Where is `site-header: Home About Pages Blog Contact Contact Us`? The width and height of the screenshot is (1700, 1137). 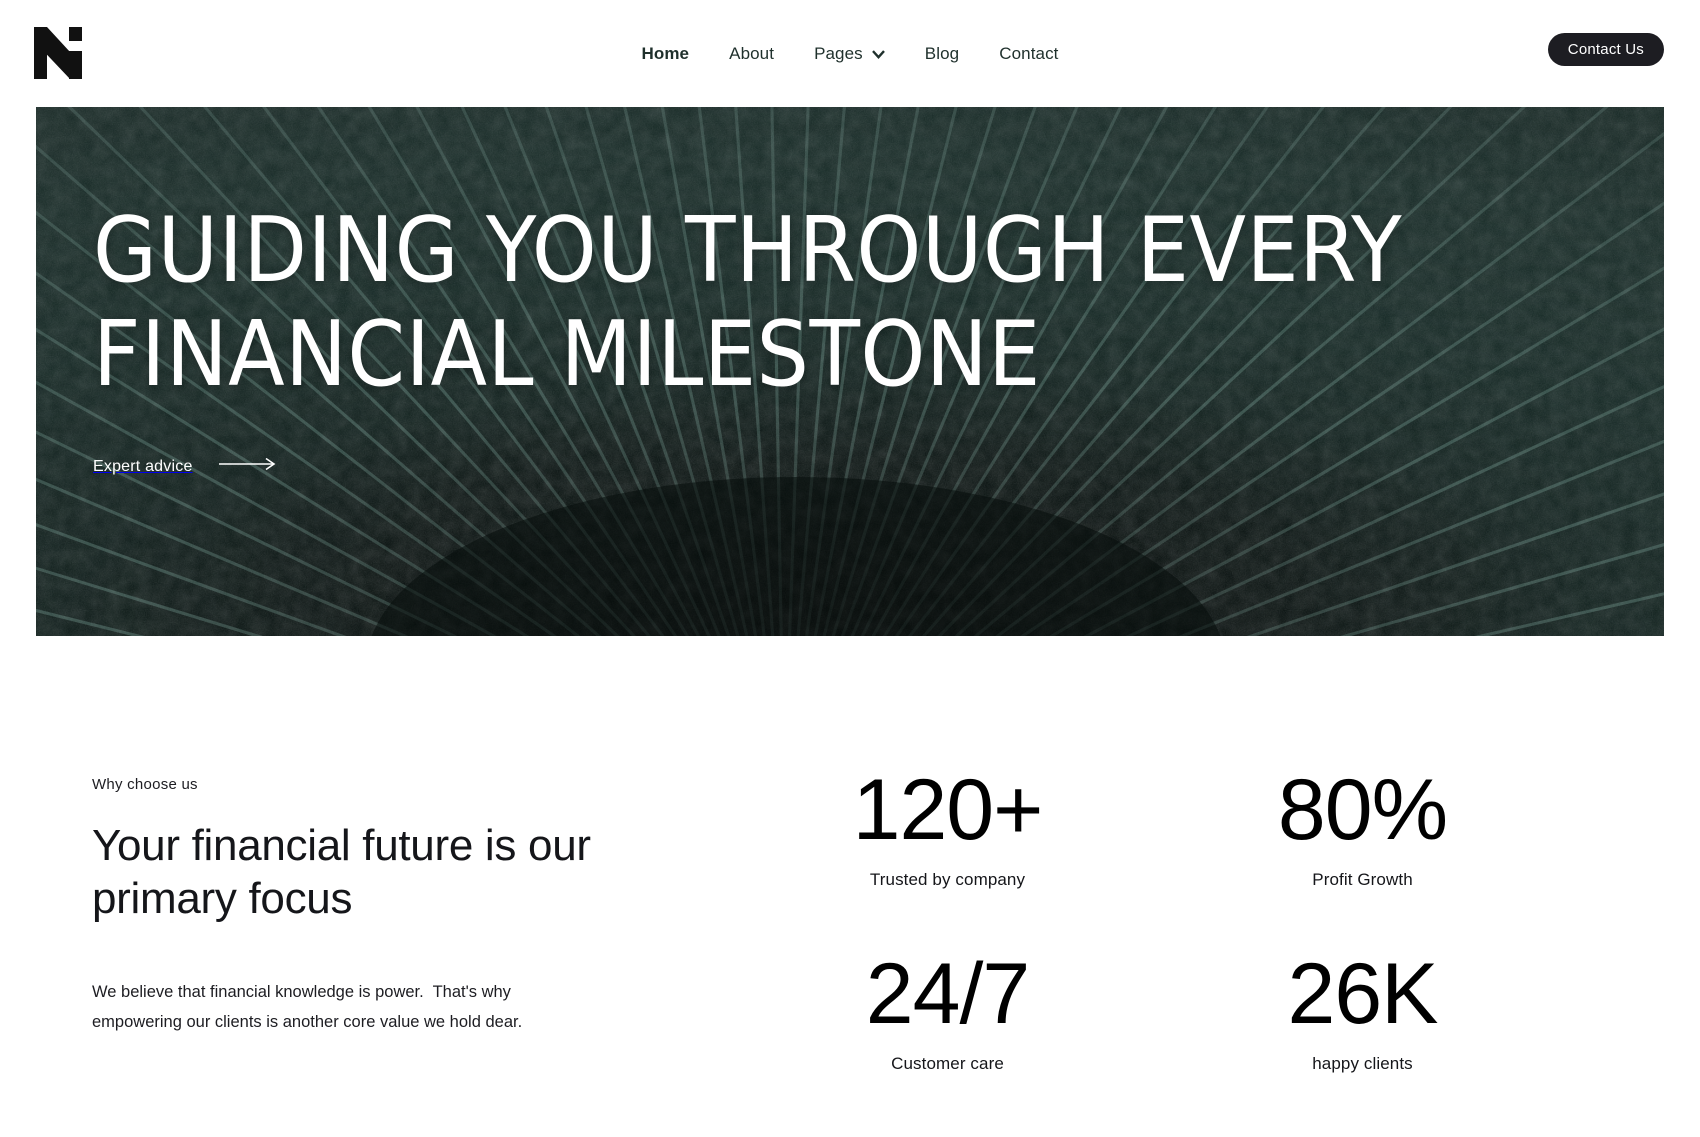 site-header: Home About Pages Blog Contact Contact Us is located at coordinates (850, 53).